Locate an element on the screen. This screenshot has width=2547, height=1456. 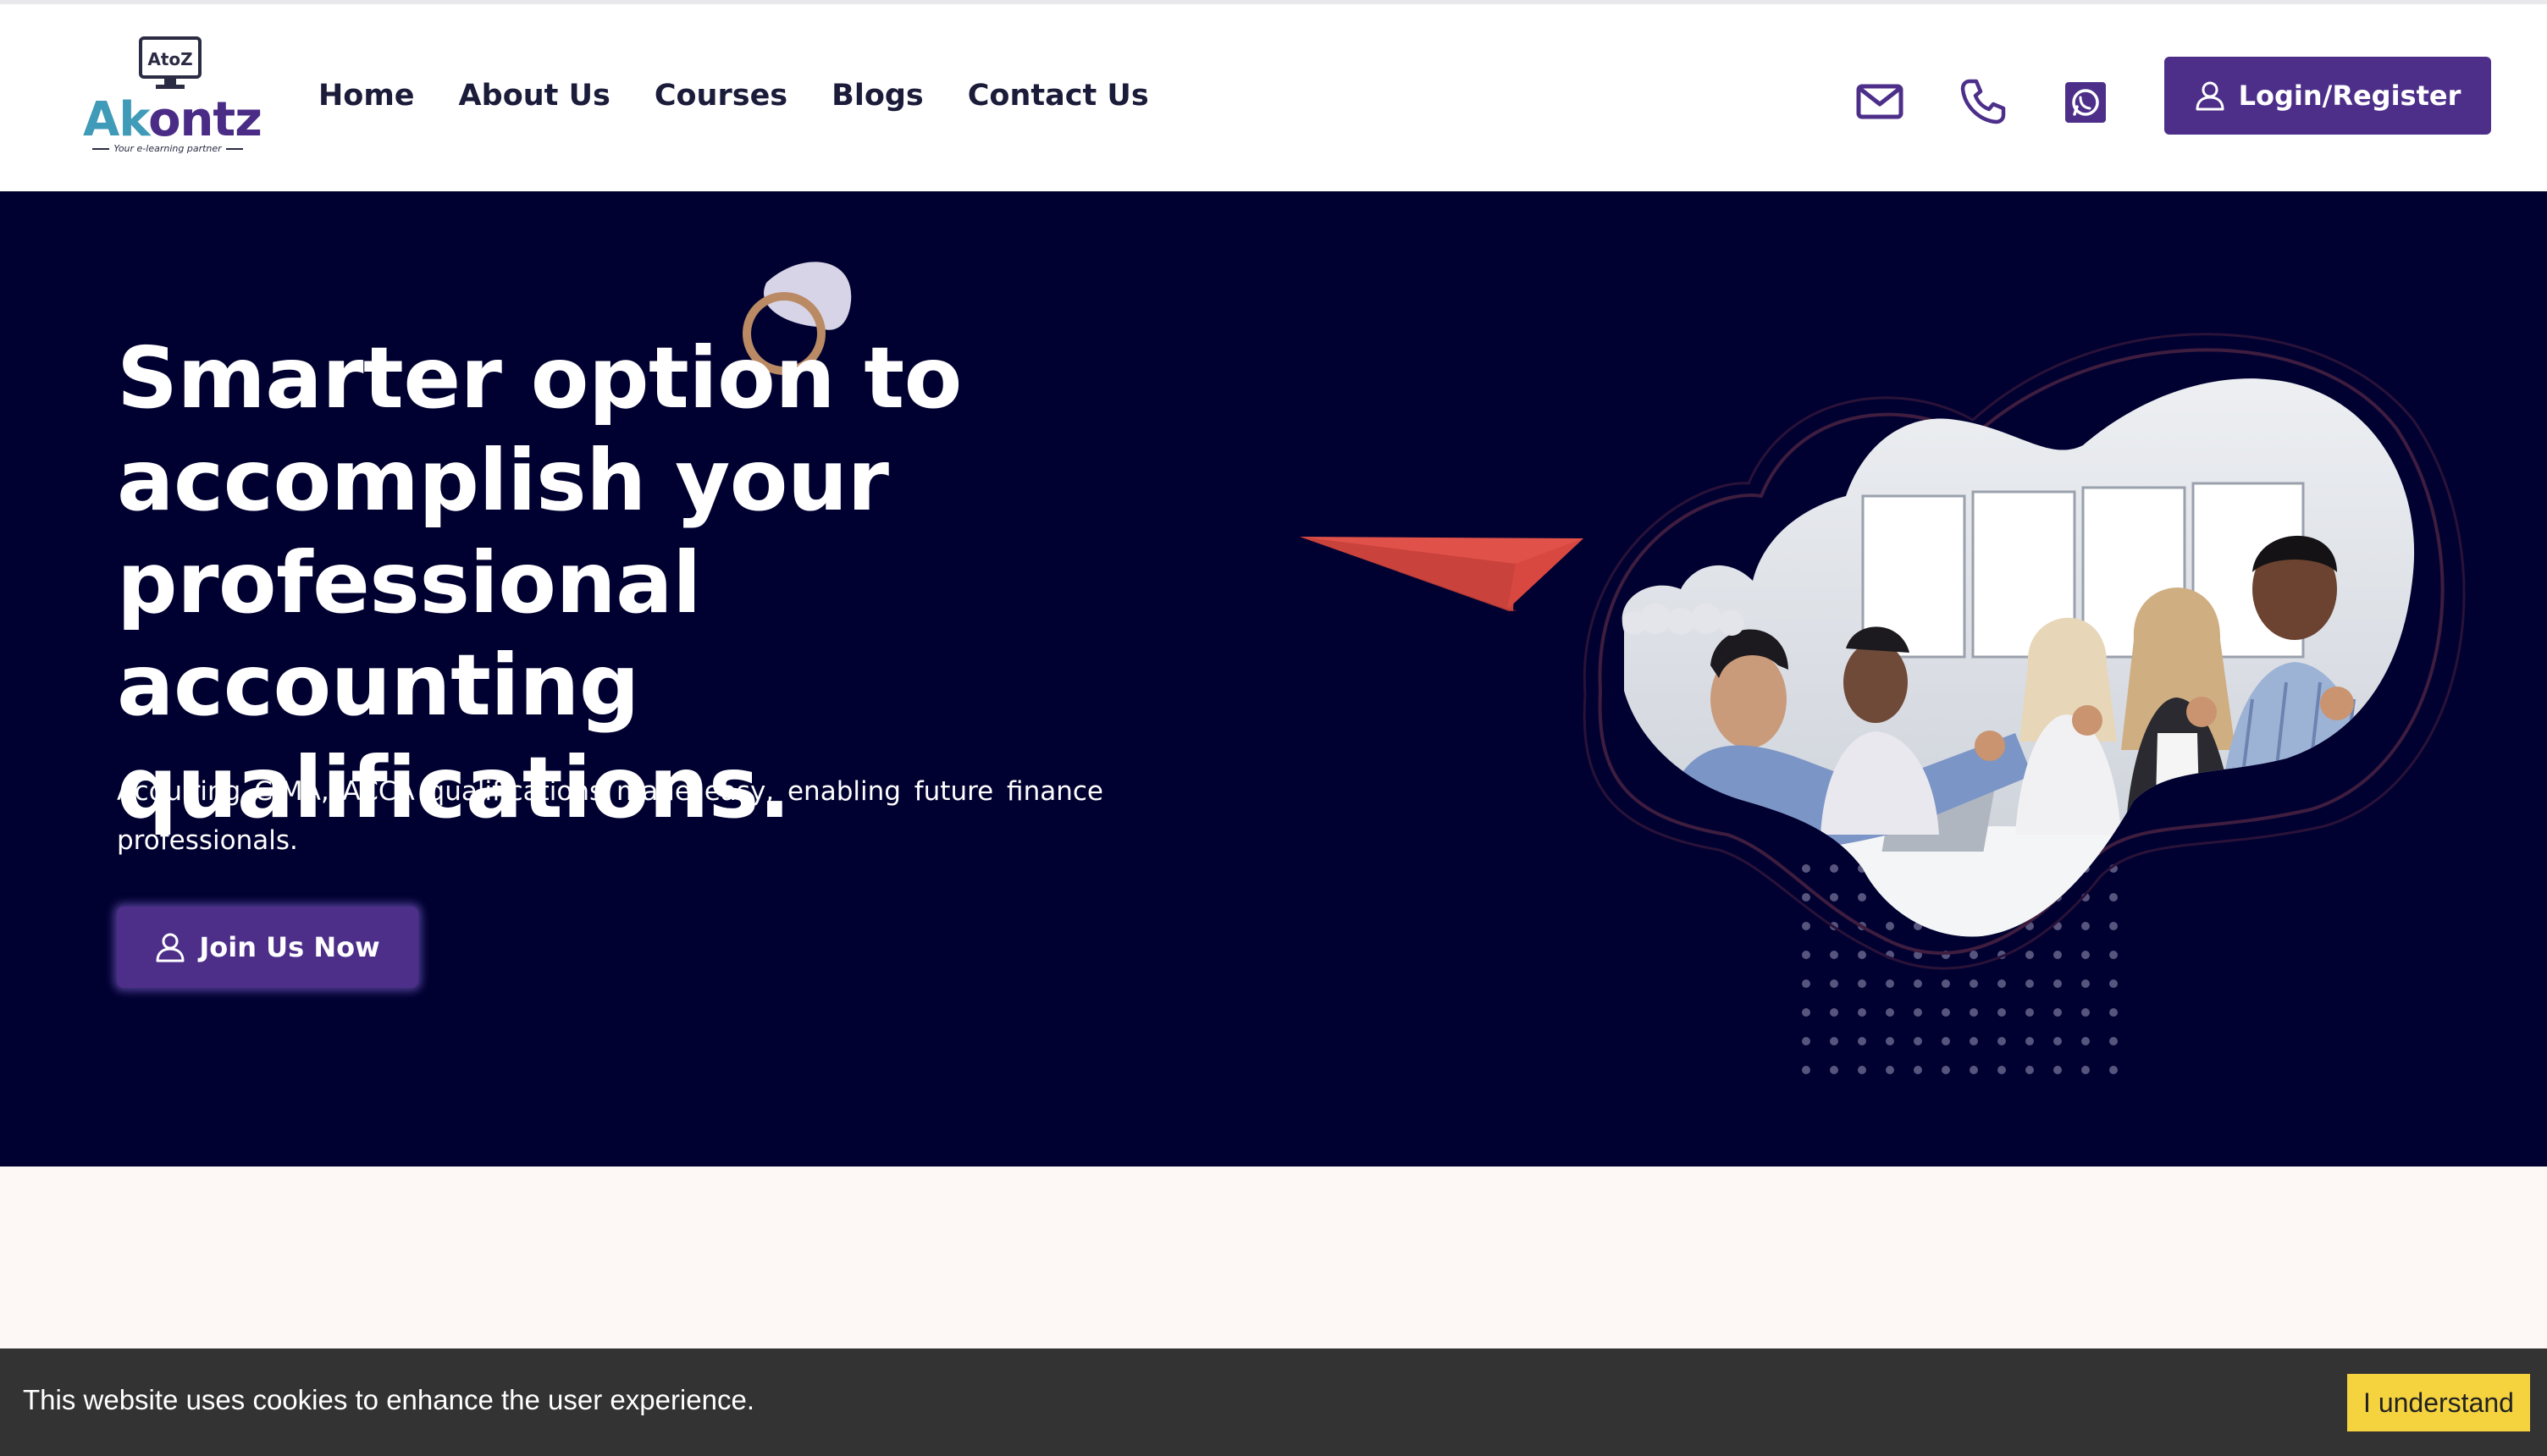
logo-wordmark: Akontz is located at coordinates (172, 119).